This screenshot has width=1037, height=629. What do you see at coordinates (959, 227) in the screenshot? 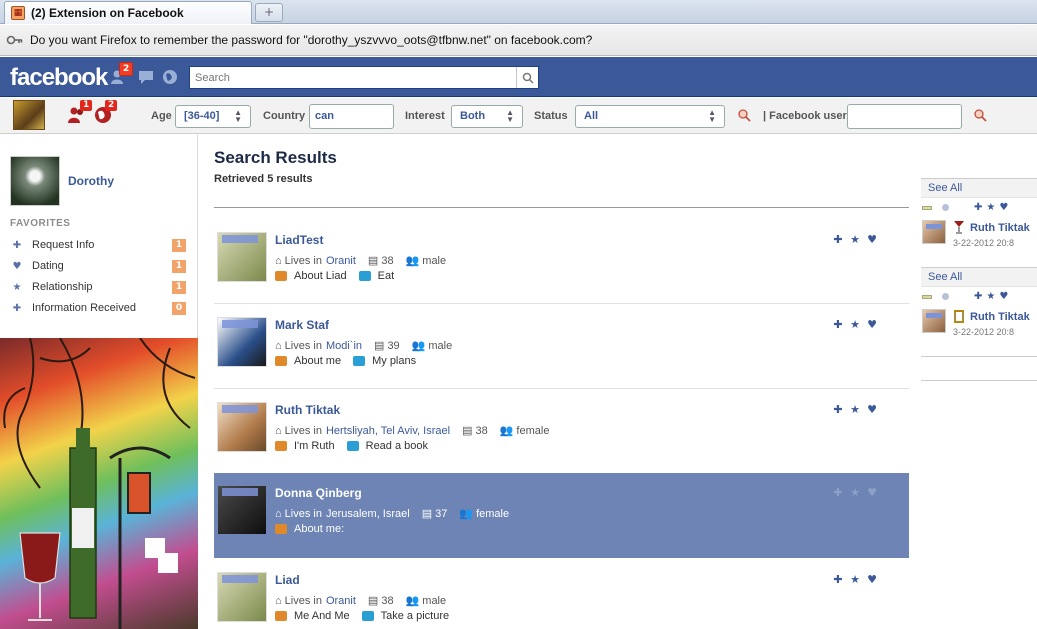
I see `wine-glass-icon` at bounding box center [959, 227].